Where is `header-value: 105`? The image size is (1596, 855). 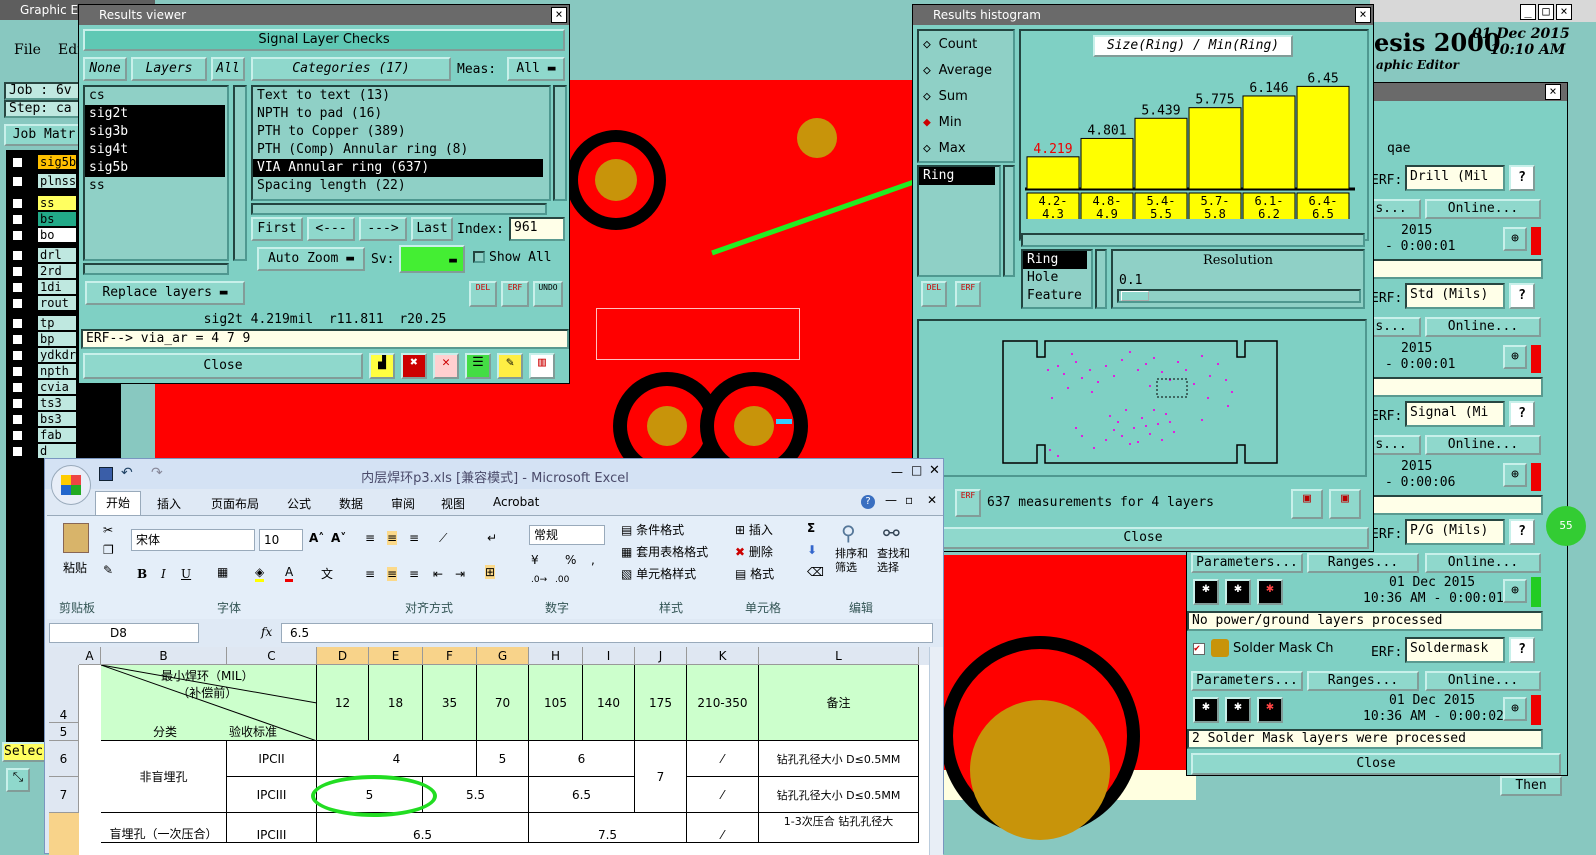
header-value: 105 is located at coordinates (556, 703).